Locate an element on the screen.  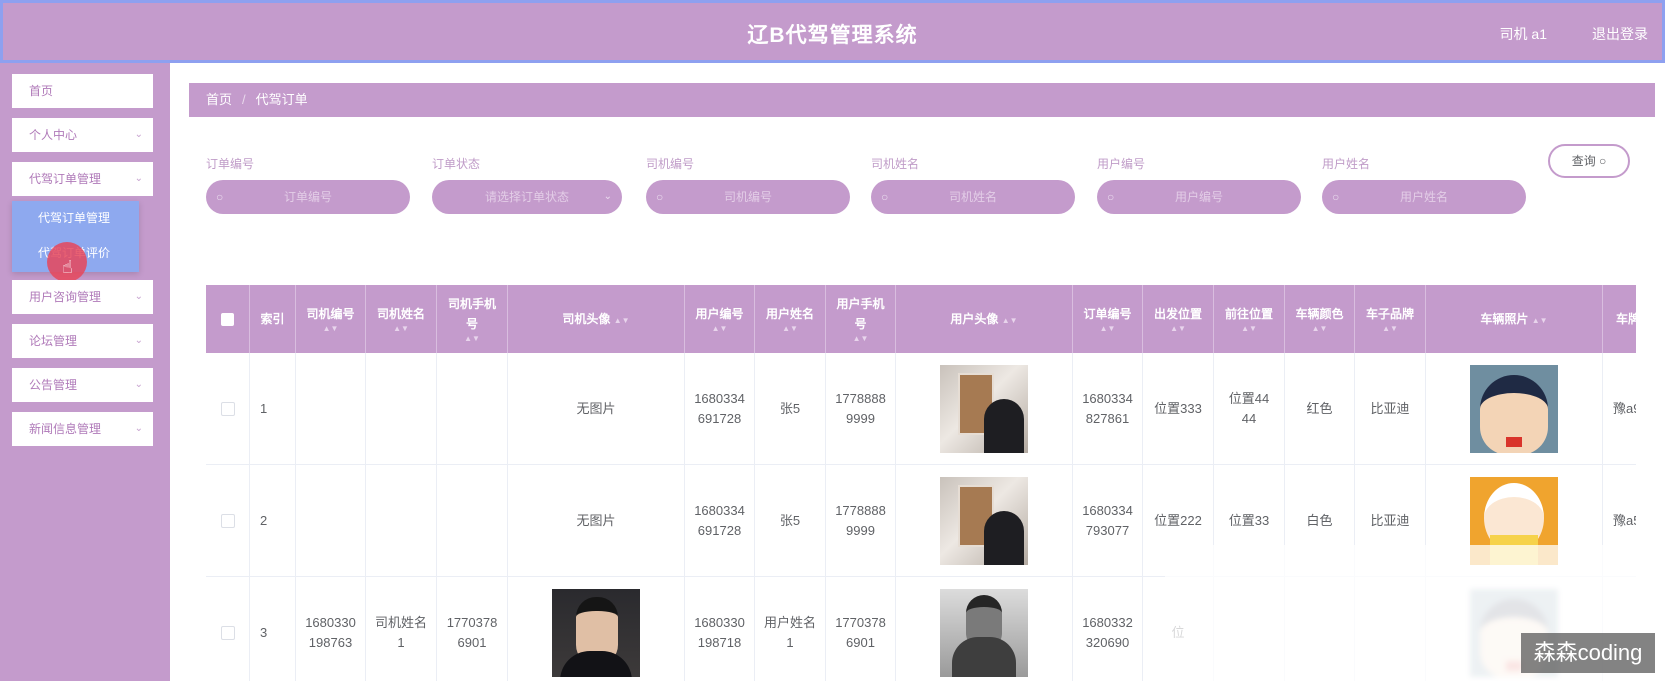
watermark: 森森coding is located at coordinates (1588, 653).